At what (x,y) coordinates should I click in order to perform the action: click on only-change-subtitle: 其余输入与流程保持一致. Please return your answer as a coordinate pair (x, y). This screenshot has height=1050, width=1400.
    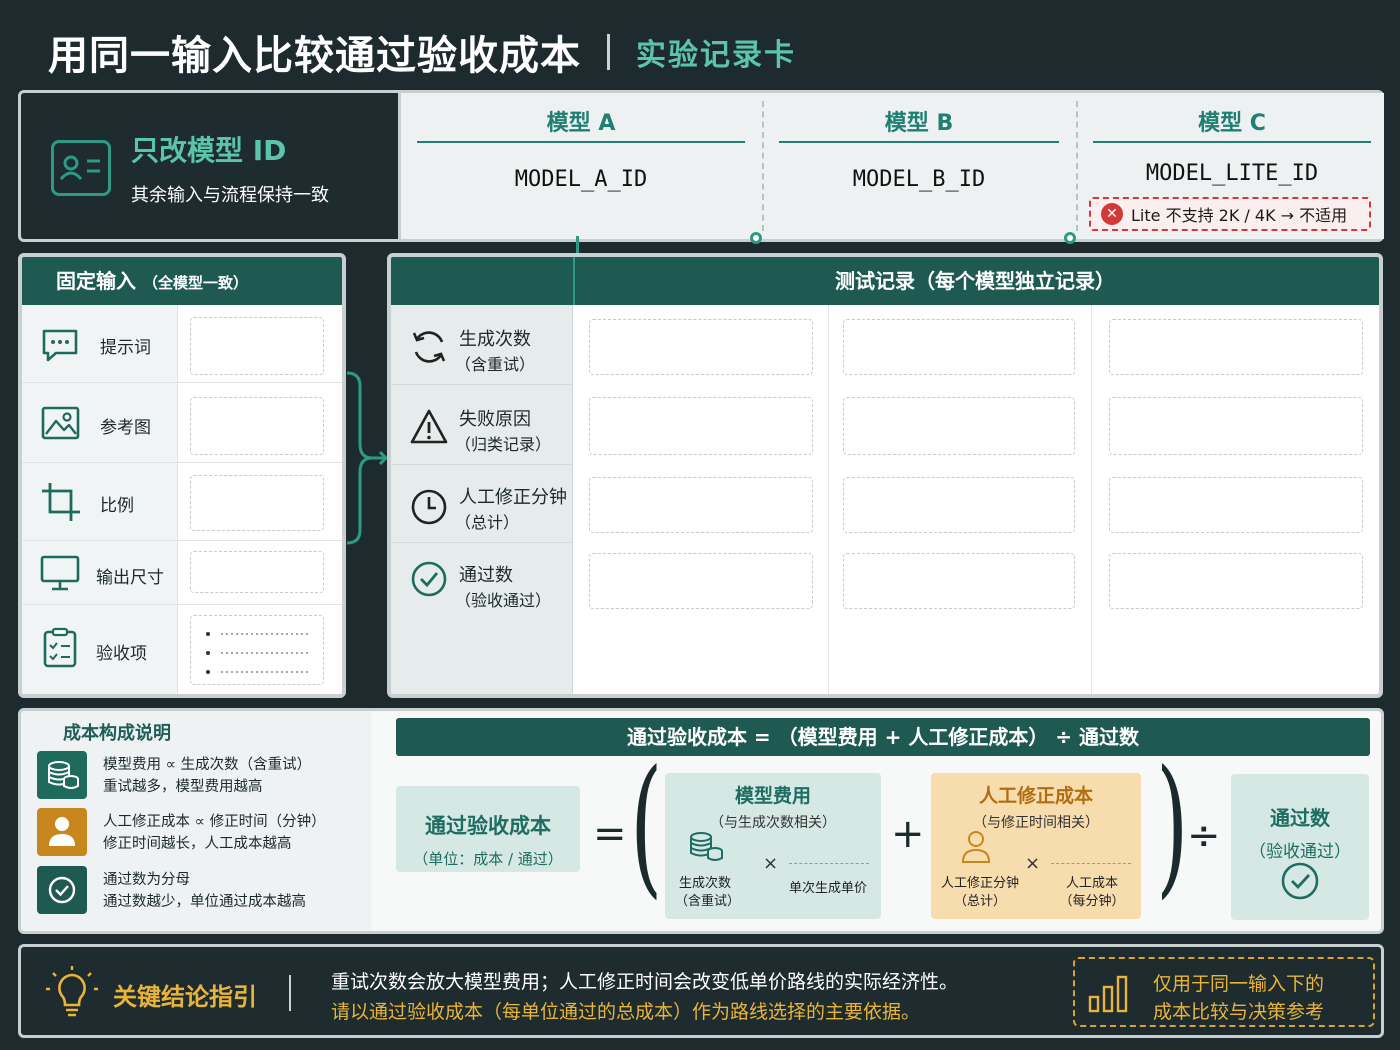
    Looking at the image, I should click on (230, 195).